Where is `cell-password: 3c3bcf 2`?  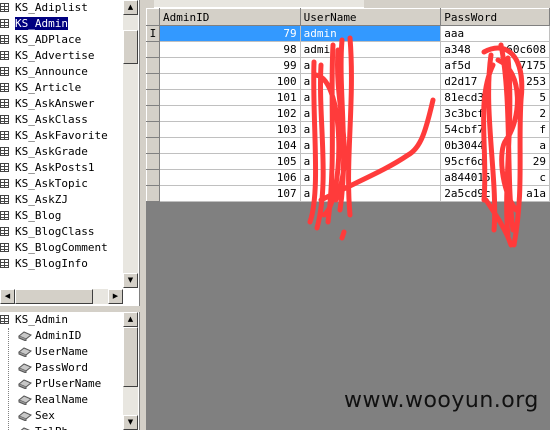 cell-password: 3c3bcf 2 is located at coordinates (495, 113).